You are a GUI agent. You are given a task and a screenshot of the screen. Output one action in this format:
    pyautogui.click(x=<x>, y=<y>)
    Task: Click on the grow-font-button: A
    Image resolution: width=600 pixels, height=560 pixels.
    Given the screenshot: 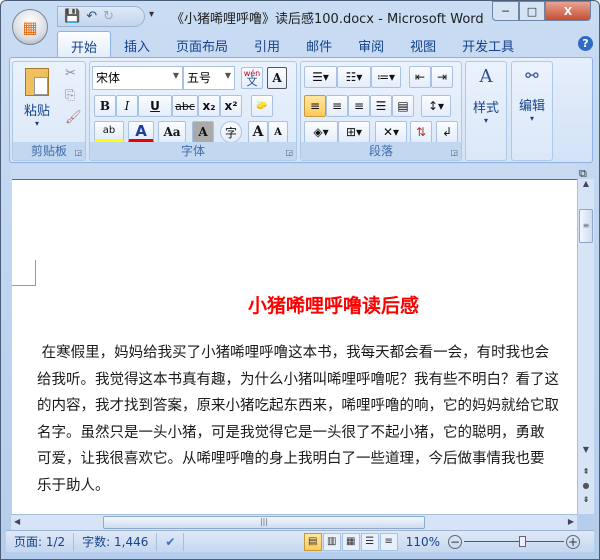 What is the action you would take?
    pyautogui.click(x=258, y=132)
    